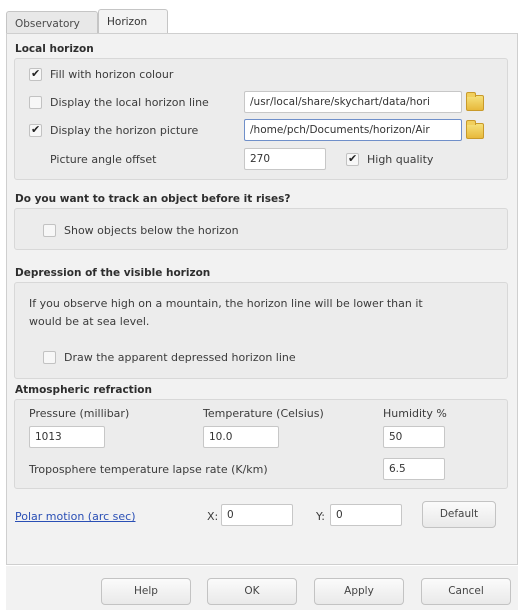 The width and height of the screenshot is (528, 614). I want to click on show-below-option: Show objects below the horizon, so click(141, 230).